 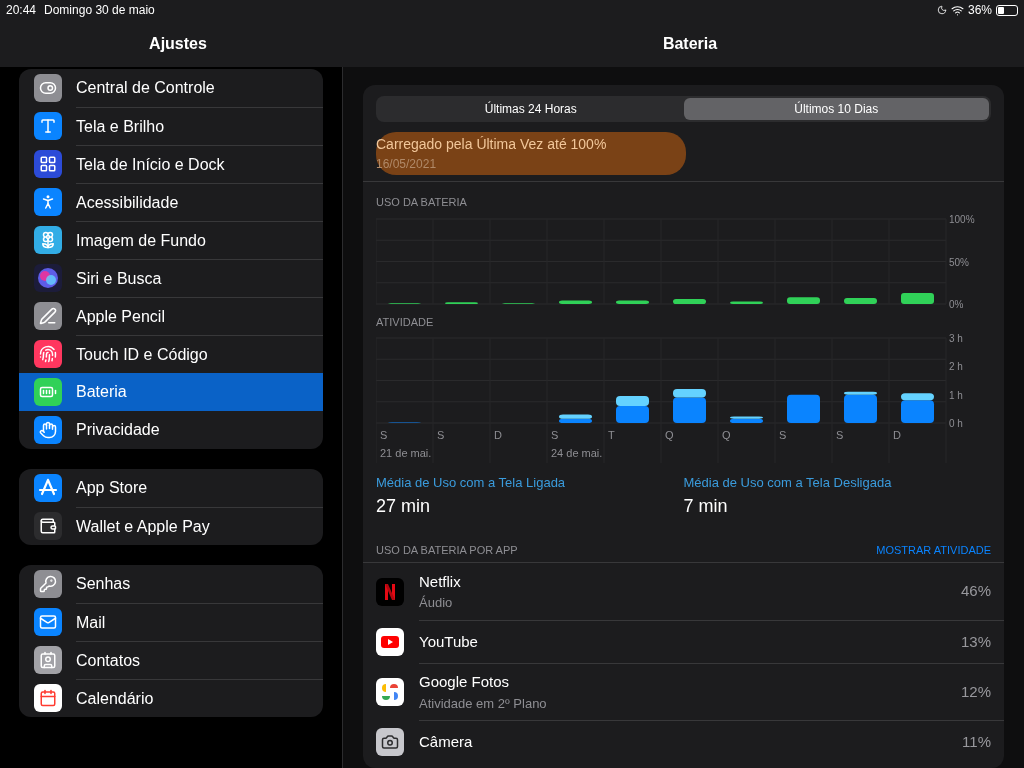 I want to click on segment-tab: Últimas 24 Horas, so click(x=531, y=109).